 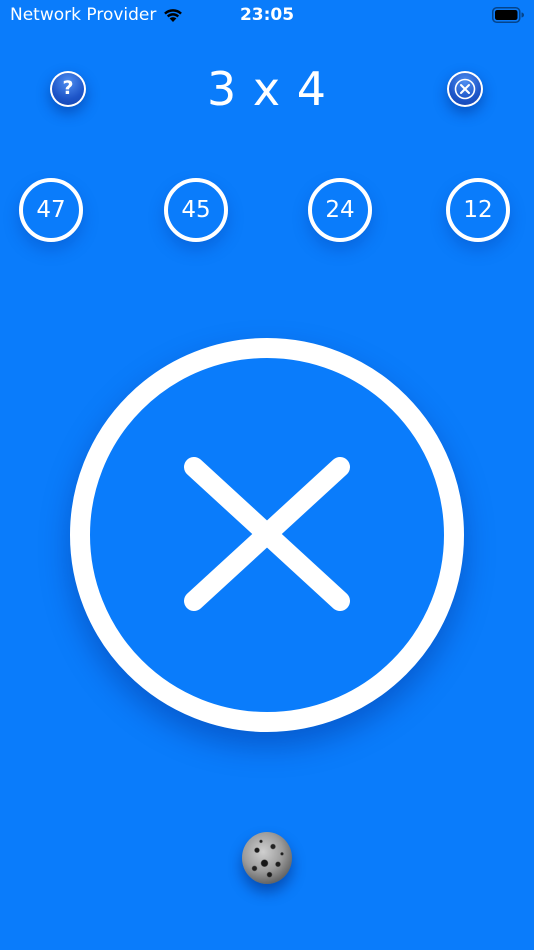 I want to click on status-time: 23:05, so click(x=267, y=15).